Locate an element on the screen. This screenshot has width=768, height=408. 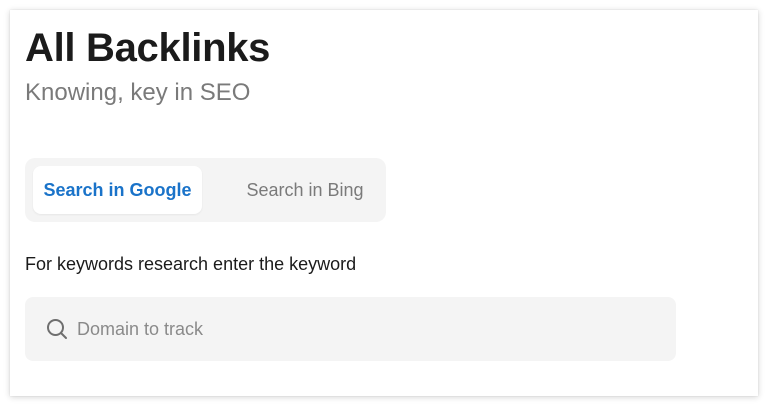
domain-search-box is located at coordinates (350, 329).